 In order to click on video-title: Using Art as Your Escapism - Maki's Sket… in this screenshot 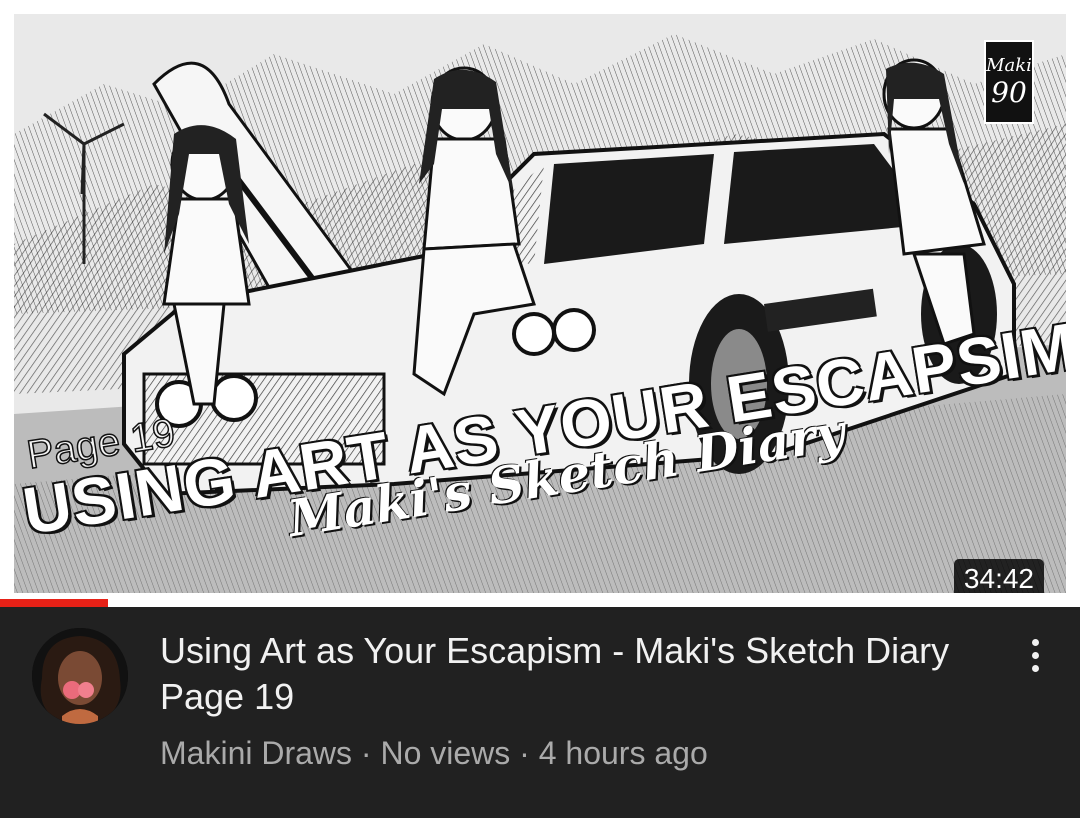, I will do `click(560, 674)`.